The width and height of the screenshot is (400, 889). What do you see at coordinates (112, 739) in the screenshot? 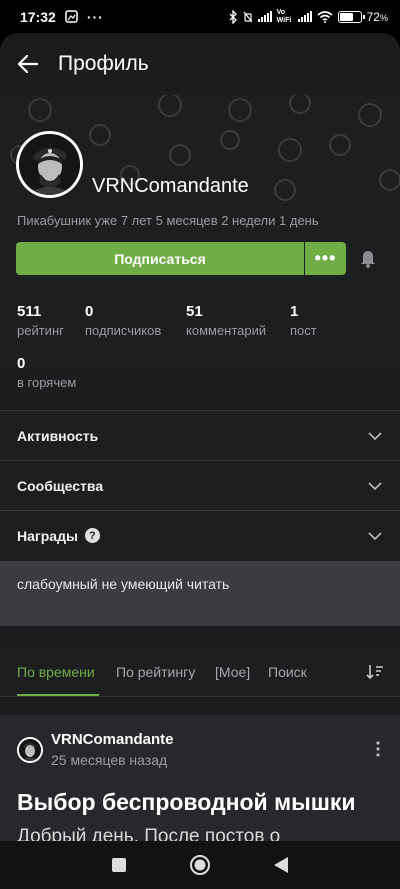
I see `post-author: VRNComandante` at bounding box center [112, 739].